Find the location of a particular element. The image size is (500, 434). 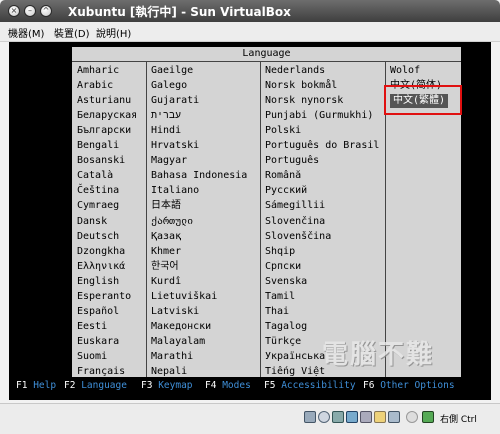

language-option: Bengali is located at coordinates (98, 146).